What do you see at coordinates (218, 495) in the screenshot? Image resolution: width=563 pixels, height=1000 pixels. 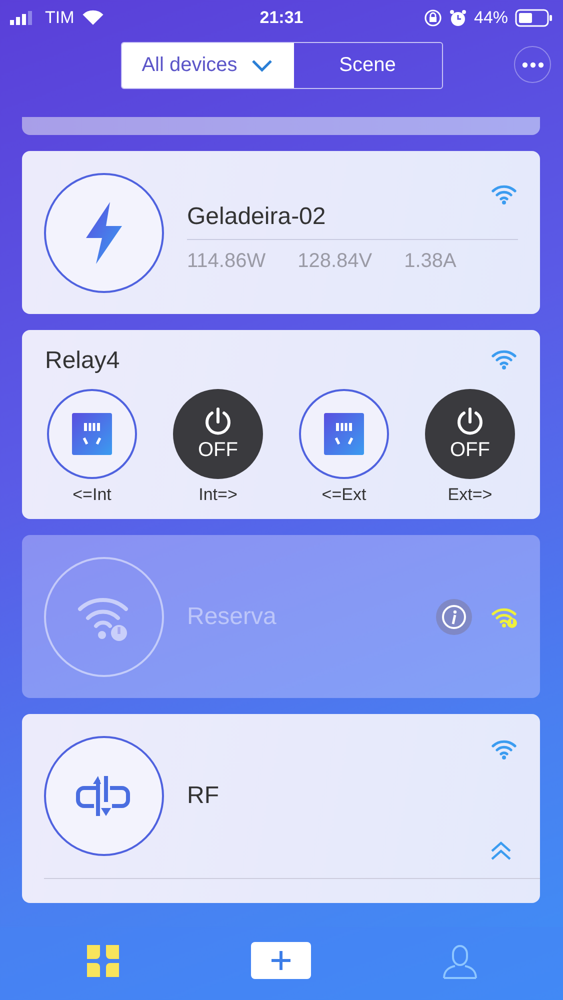 I see `channel-label: Int=>` at bounding box center [218, 495].